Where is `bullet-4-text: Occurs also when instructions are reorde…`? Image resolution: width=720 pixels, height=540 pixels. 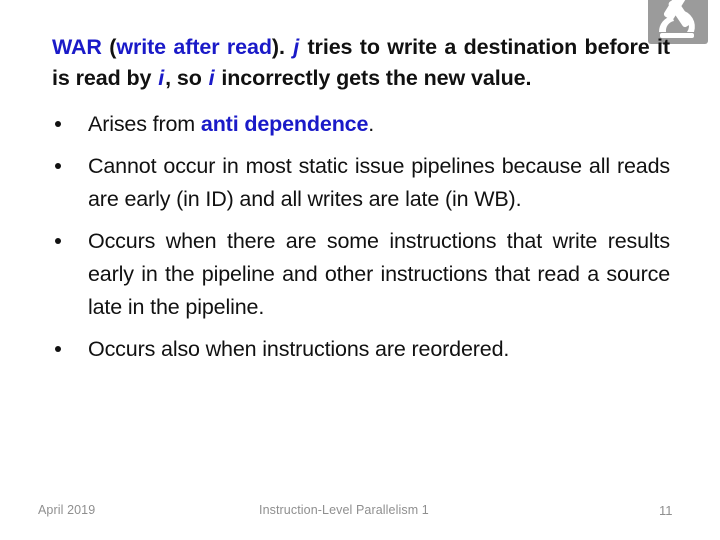 bullet-4-text: Occurs also when instructions are reorde… is located at coordinates (299, 349).